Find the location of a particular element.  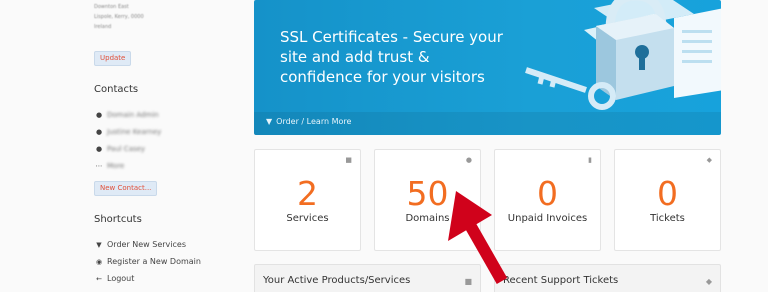

address-line: Lispole, Kerry, 0000 is located at coordinates (119, 17).